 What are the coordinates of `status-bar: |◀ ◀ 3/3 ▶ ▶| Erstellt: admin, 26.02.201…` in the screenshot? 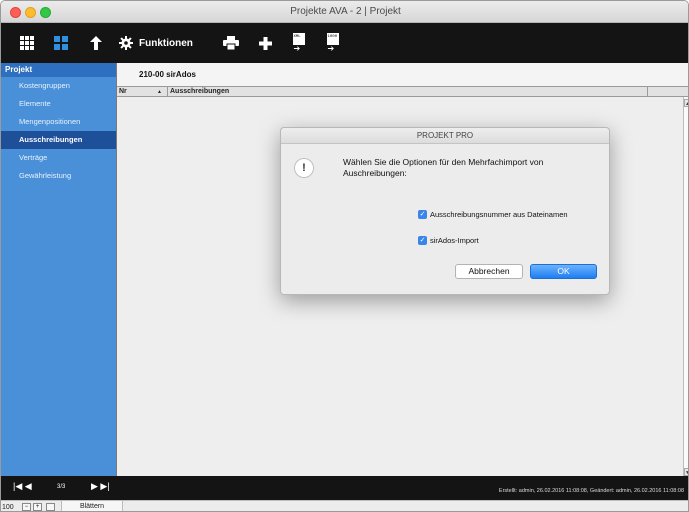 It's located at (344, 488).